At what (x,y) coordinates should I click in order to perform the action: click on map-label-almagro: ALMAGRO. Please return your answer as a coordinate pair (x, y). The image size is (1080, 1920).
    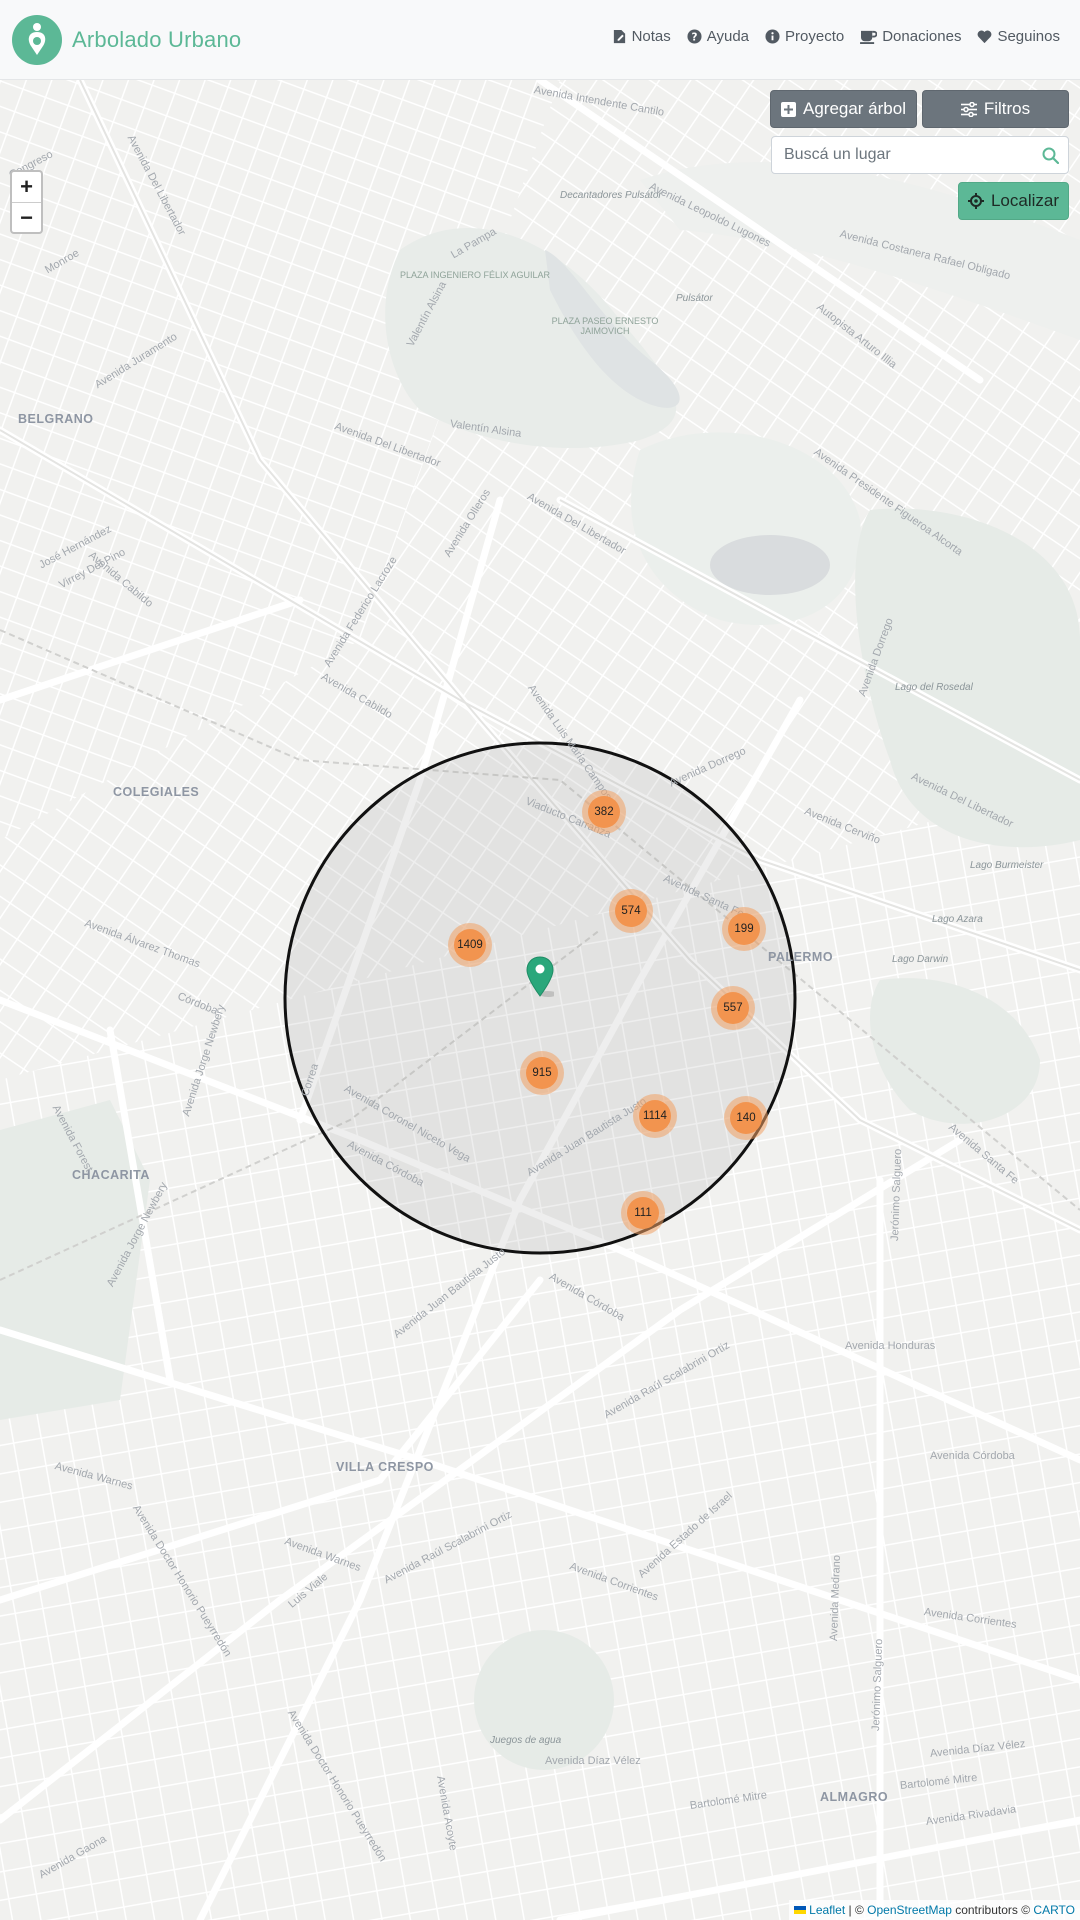
    Looking at the image, I should click on (854, 1797).